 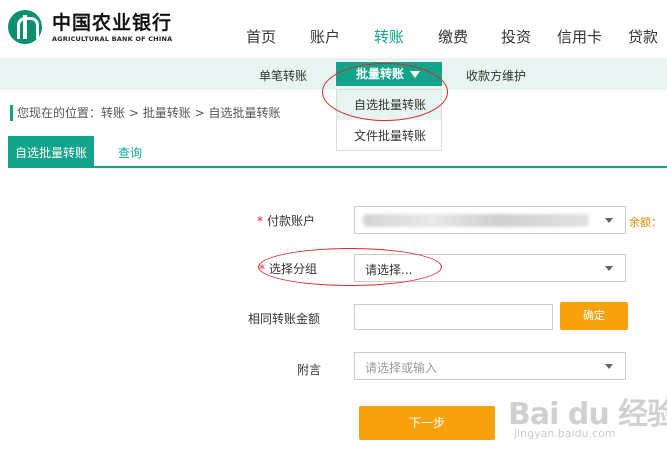 I want to click on balance-label: 余额：, so click(x=645, y=222).